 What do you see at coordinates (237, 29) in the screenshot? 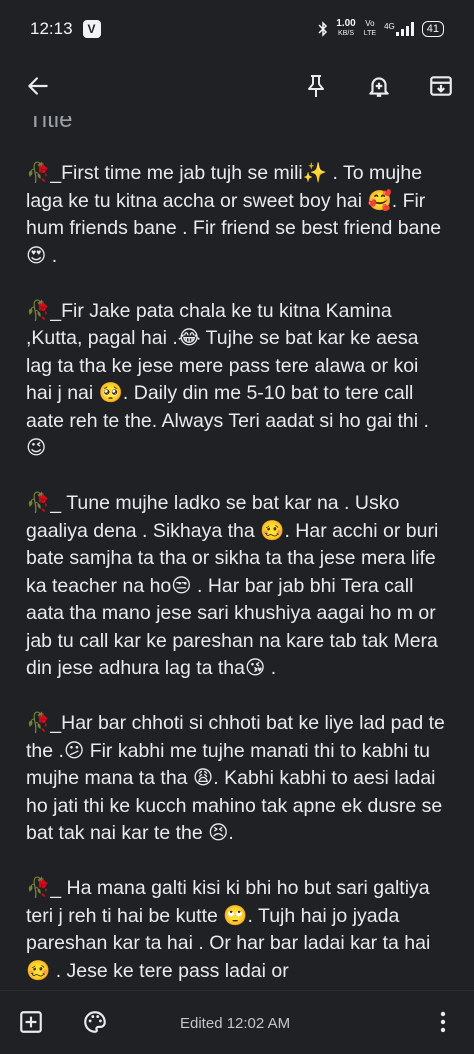
I see `status-bar: 12:13 V 1.00 KB/S Vo LTE 4G 41` at bounding box center [237, 29].